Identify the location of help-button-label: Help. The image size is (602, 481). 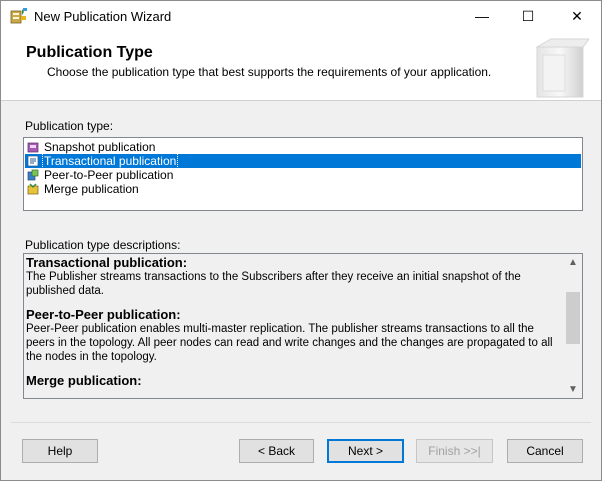
(60, 451).